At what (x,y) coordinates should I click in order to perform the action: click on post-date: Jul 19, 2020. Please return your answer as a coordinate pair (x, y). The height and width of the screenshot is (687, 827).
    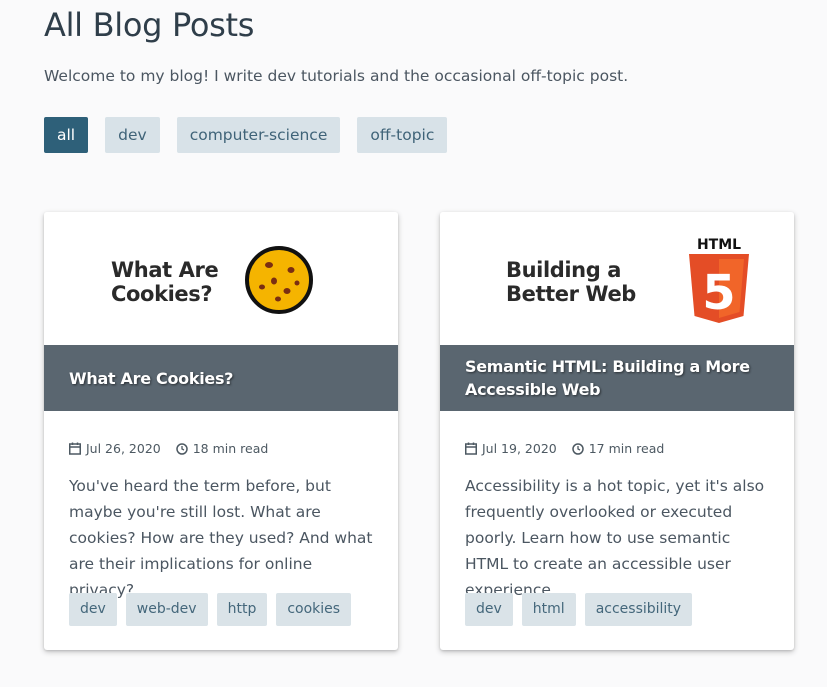
    Looking at the image, I should click on (511, 448).